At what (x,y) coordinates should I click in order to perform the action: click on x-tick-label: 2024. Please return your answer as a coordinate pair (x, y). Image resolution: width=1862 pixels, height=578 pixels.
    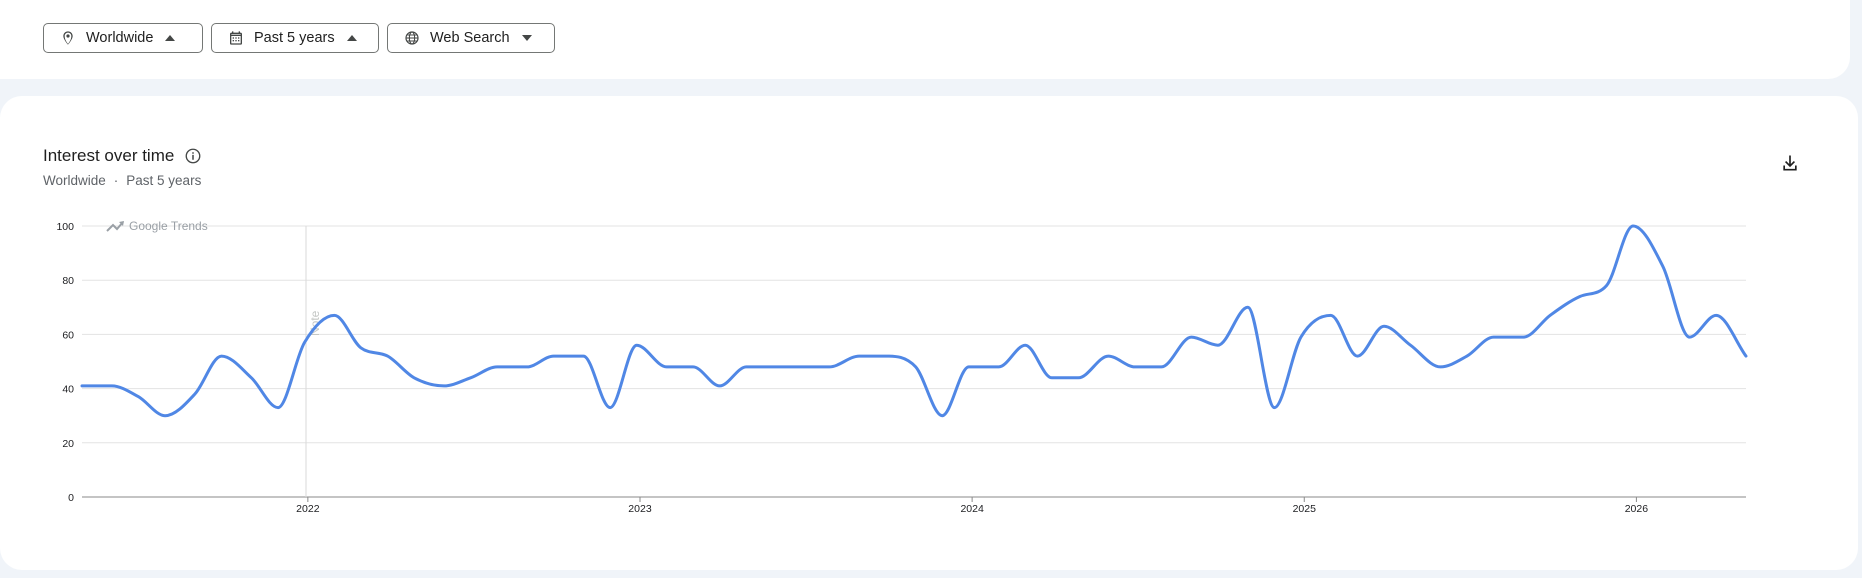
    Looking at the image, I should click on (972, 509).